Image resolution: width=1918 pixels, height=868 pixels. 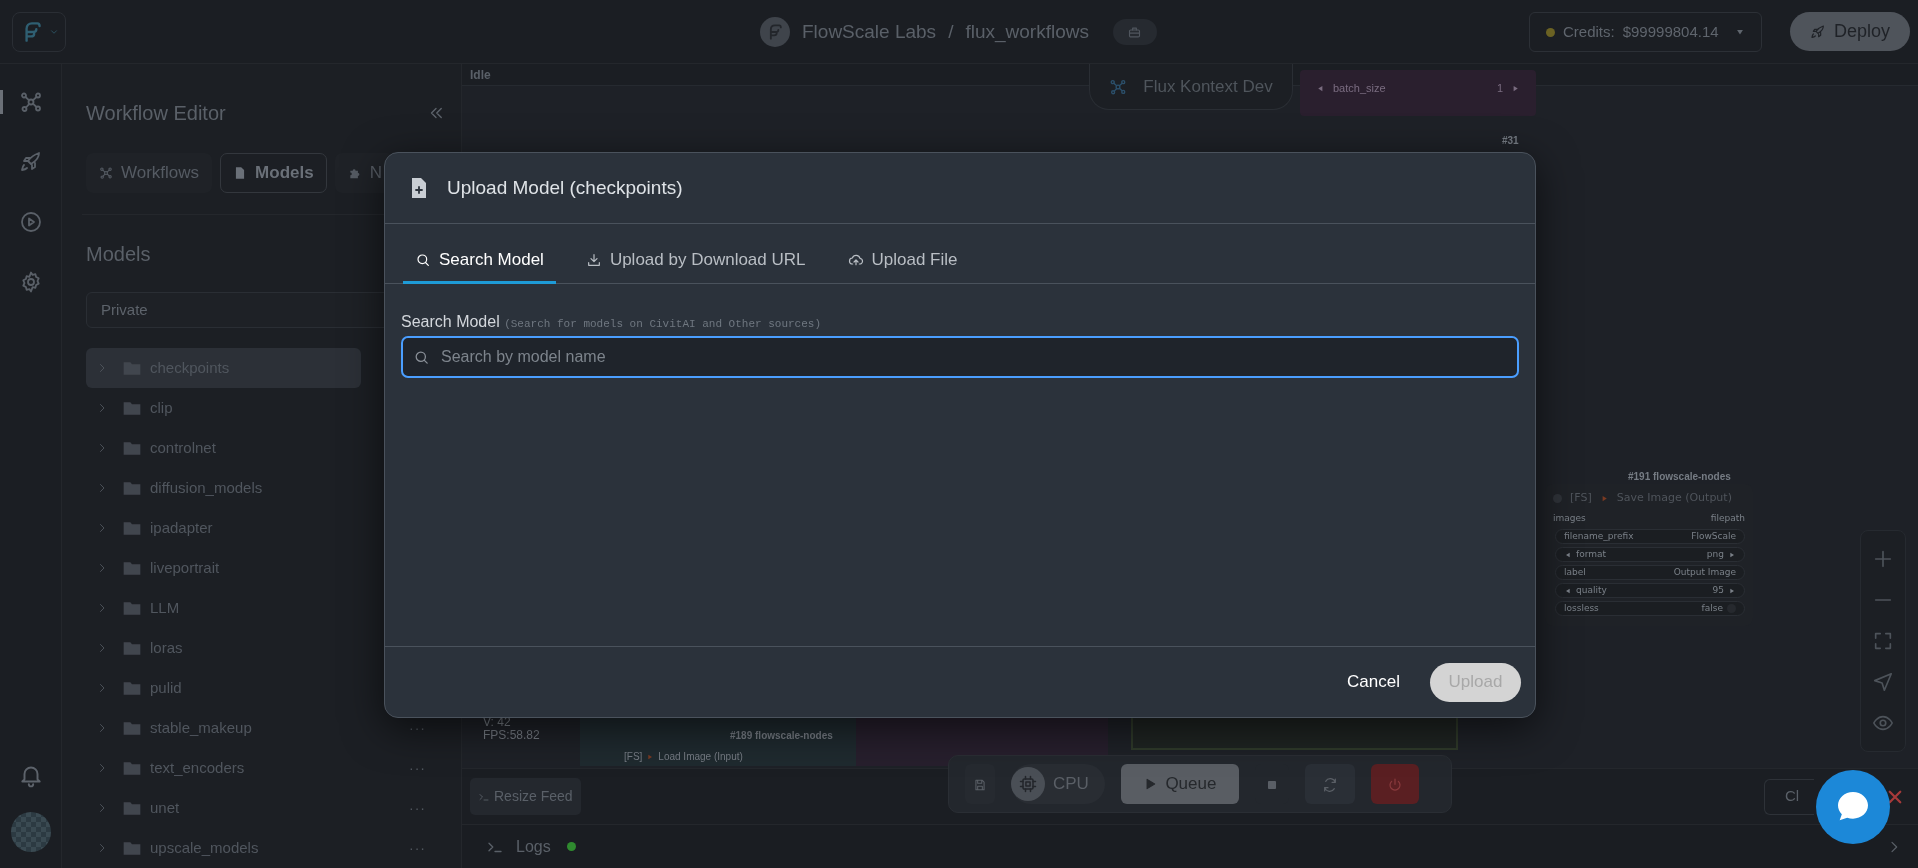 What do you see at coordinates (869, 32) in the screenshot?
I see `org-name: FlowScale Labs` at bounding box center [869, 32].